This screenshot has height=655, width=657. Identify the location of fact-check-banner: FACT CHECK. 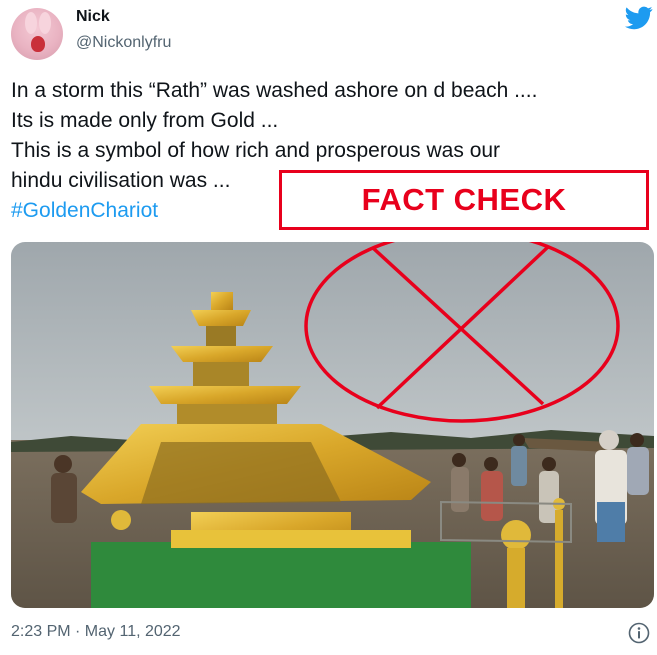
(464, 200).